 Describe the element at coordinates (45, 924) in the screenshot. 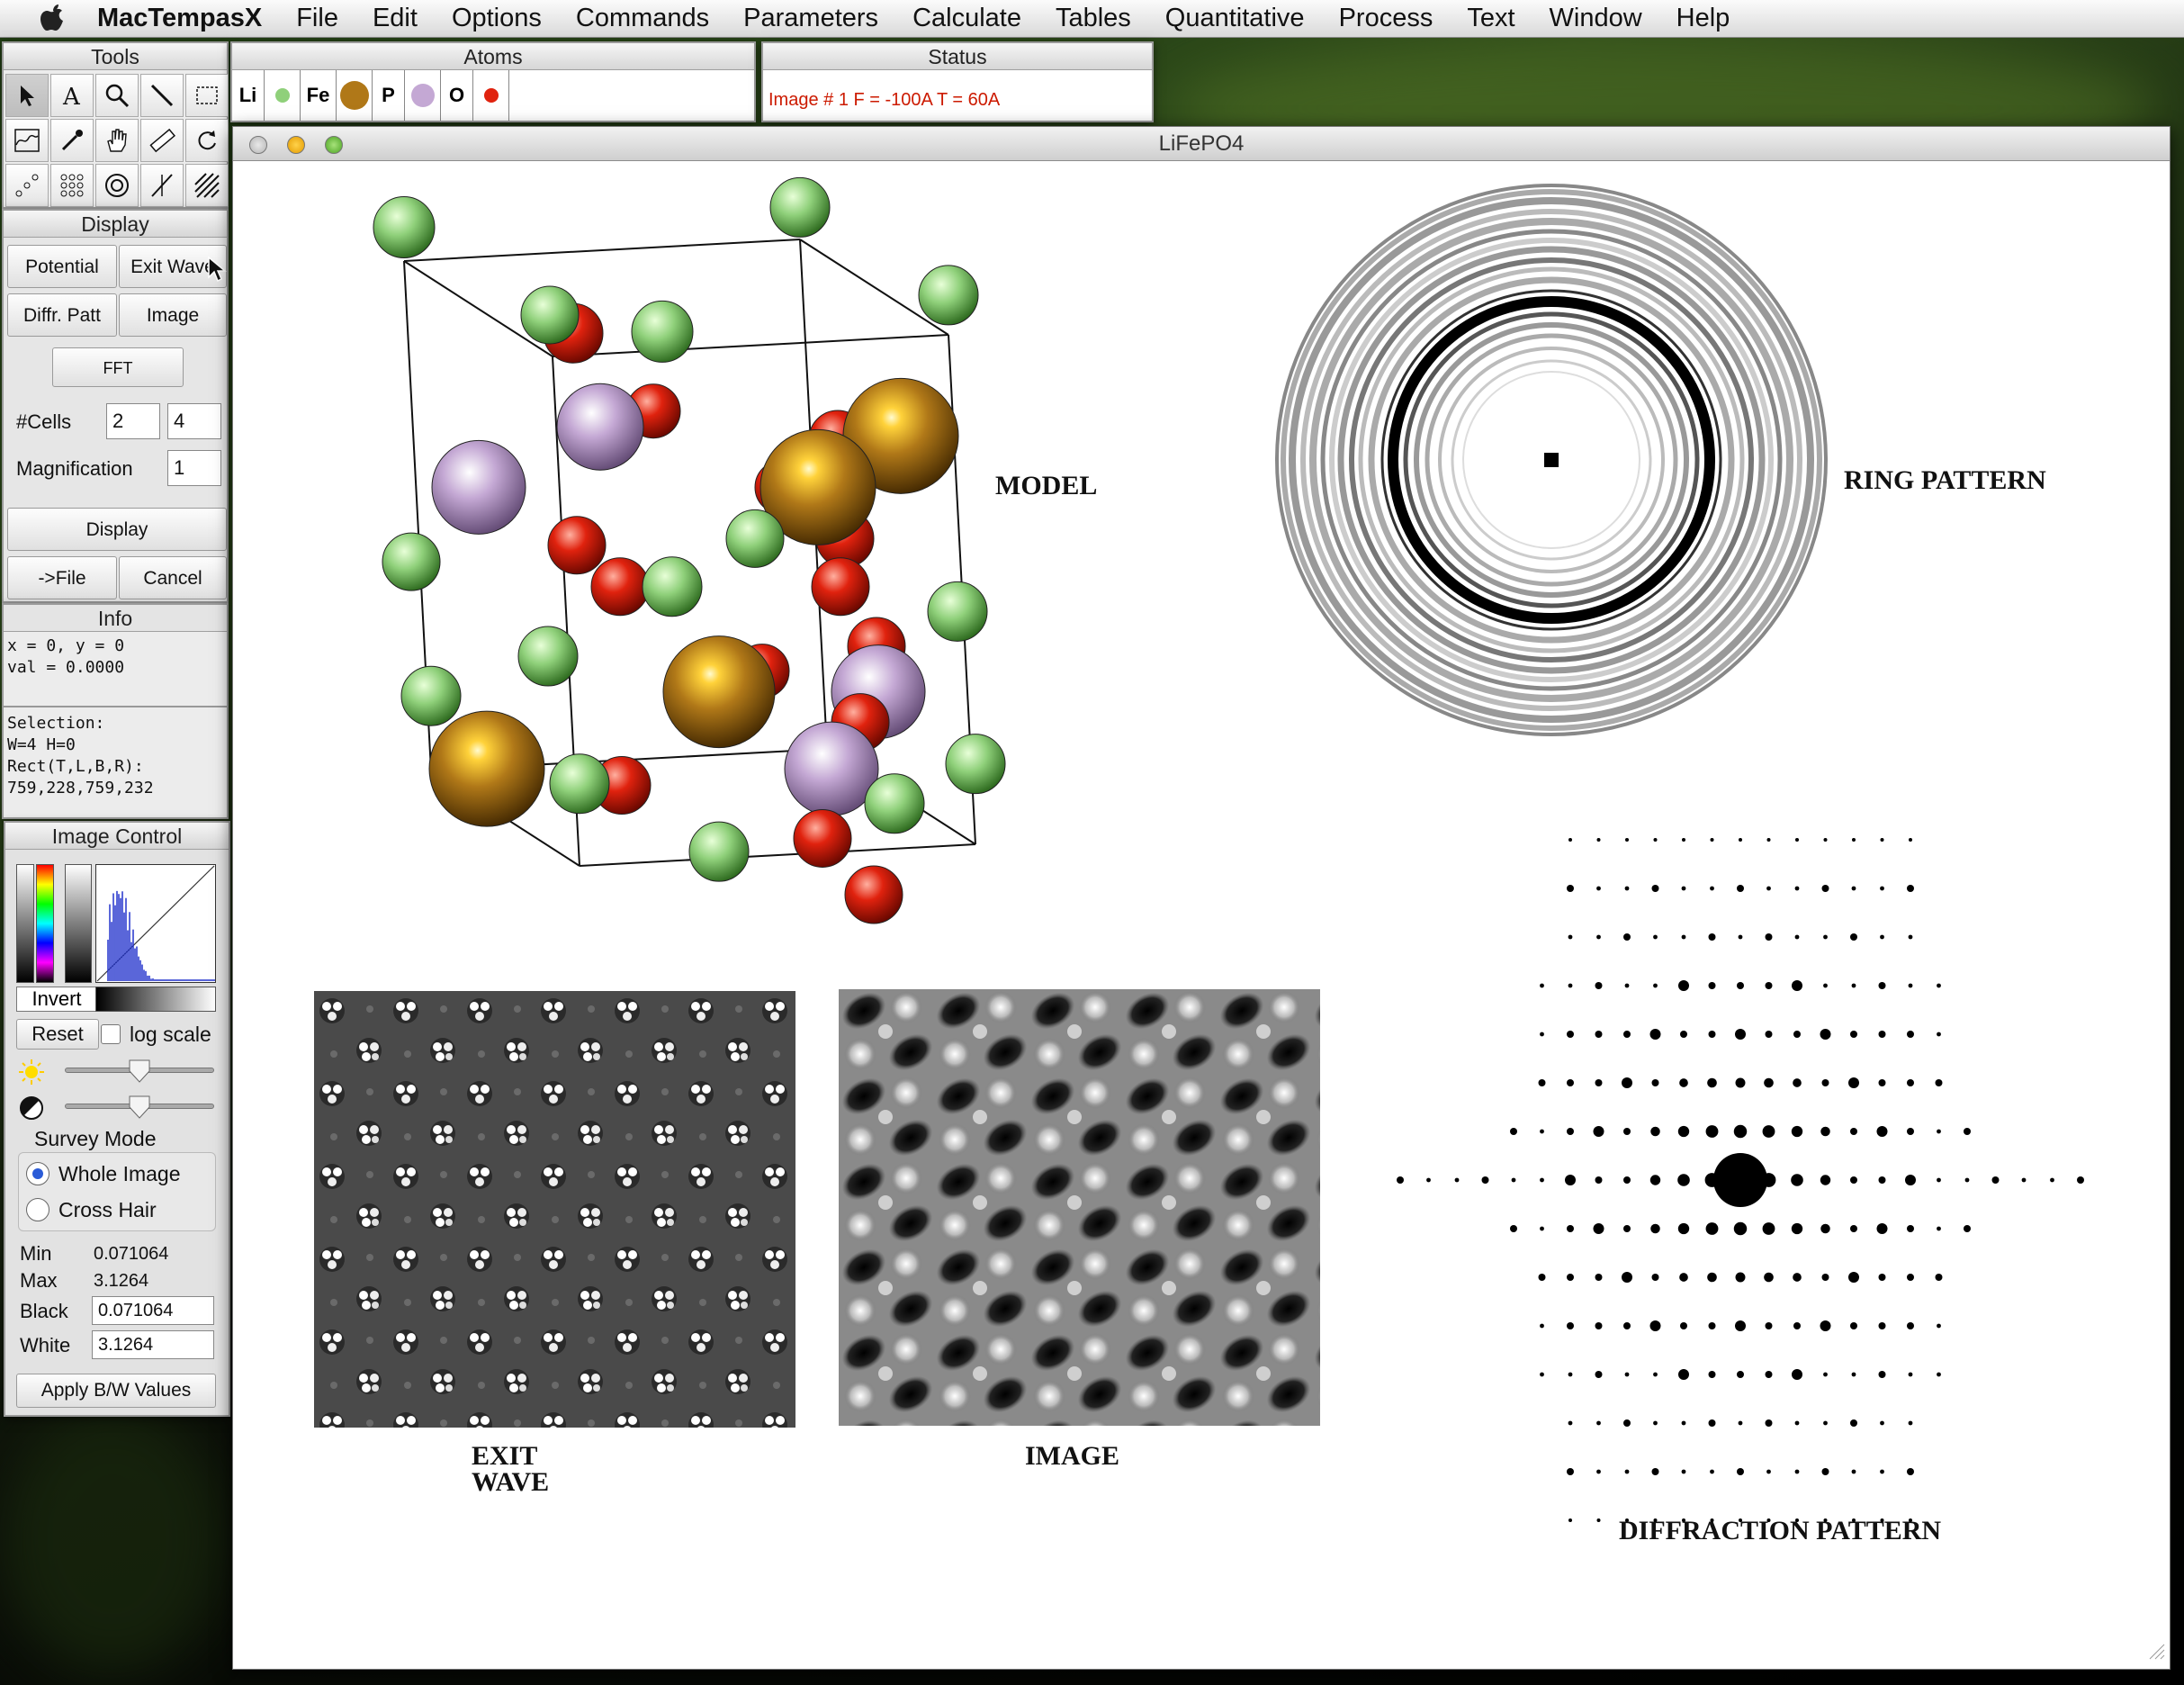

I see `colour-bar` at that location.